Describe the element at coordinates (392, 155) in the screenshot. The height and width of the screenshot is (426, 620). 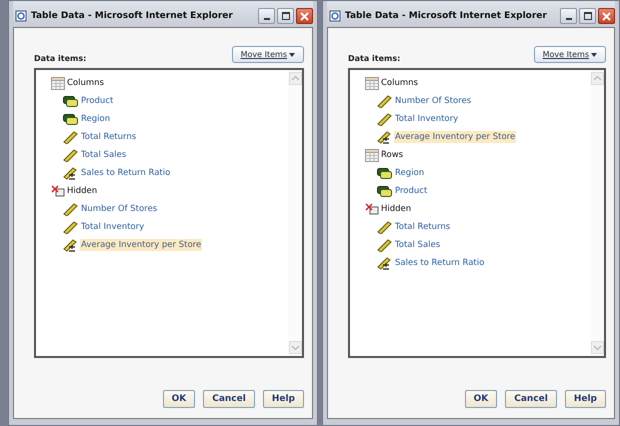
I see `group-label: Rows` at that location.